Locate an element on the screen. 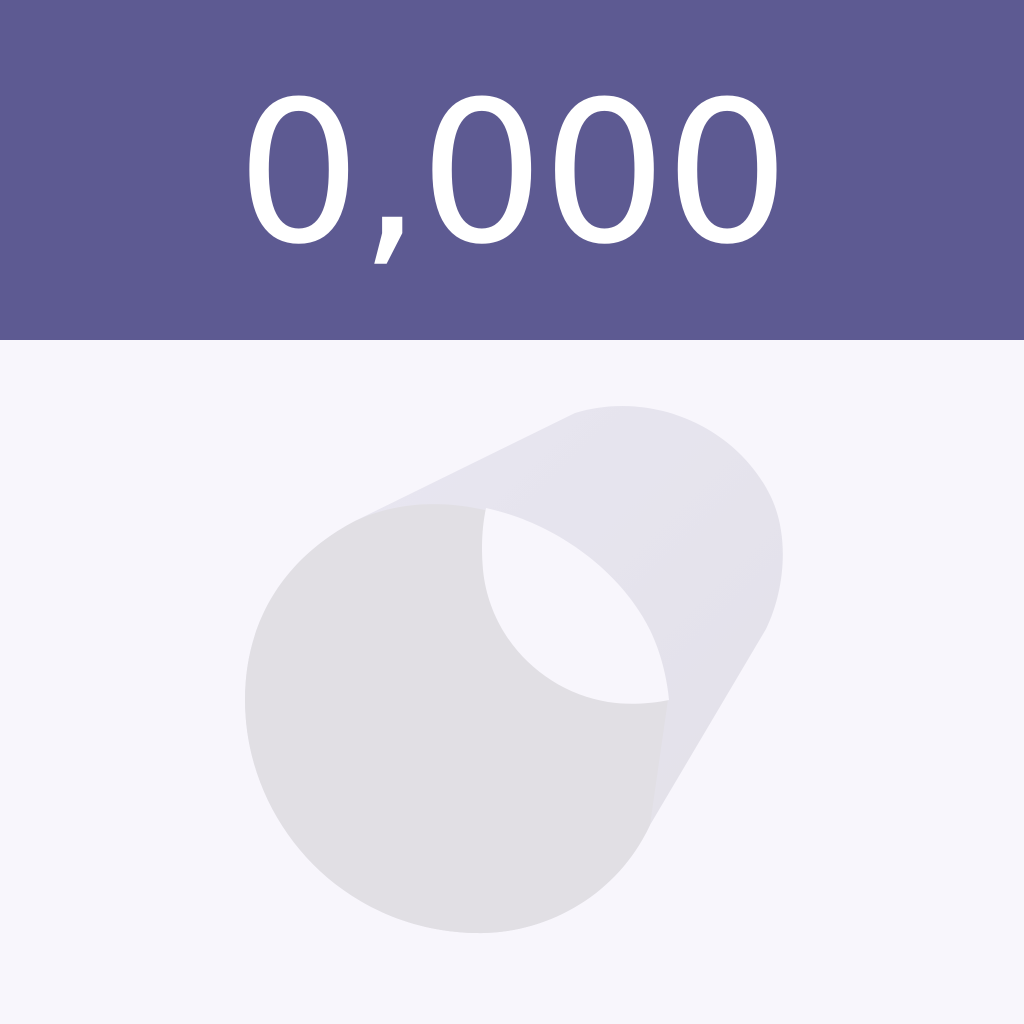  counter-display: 0,000 is located at coordinates (512, 174).